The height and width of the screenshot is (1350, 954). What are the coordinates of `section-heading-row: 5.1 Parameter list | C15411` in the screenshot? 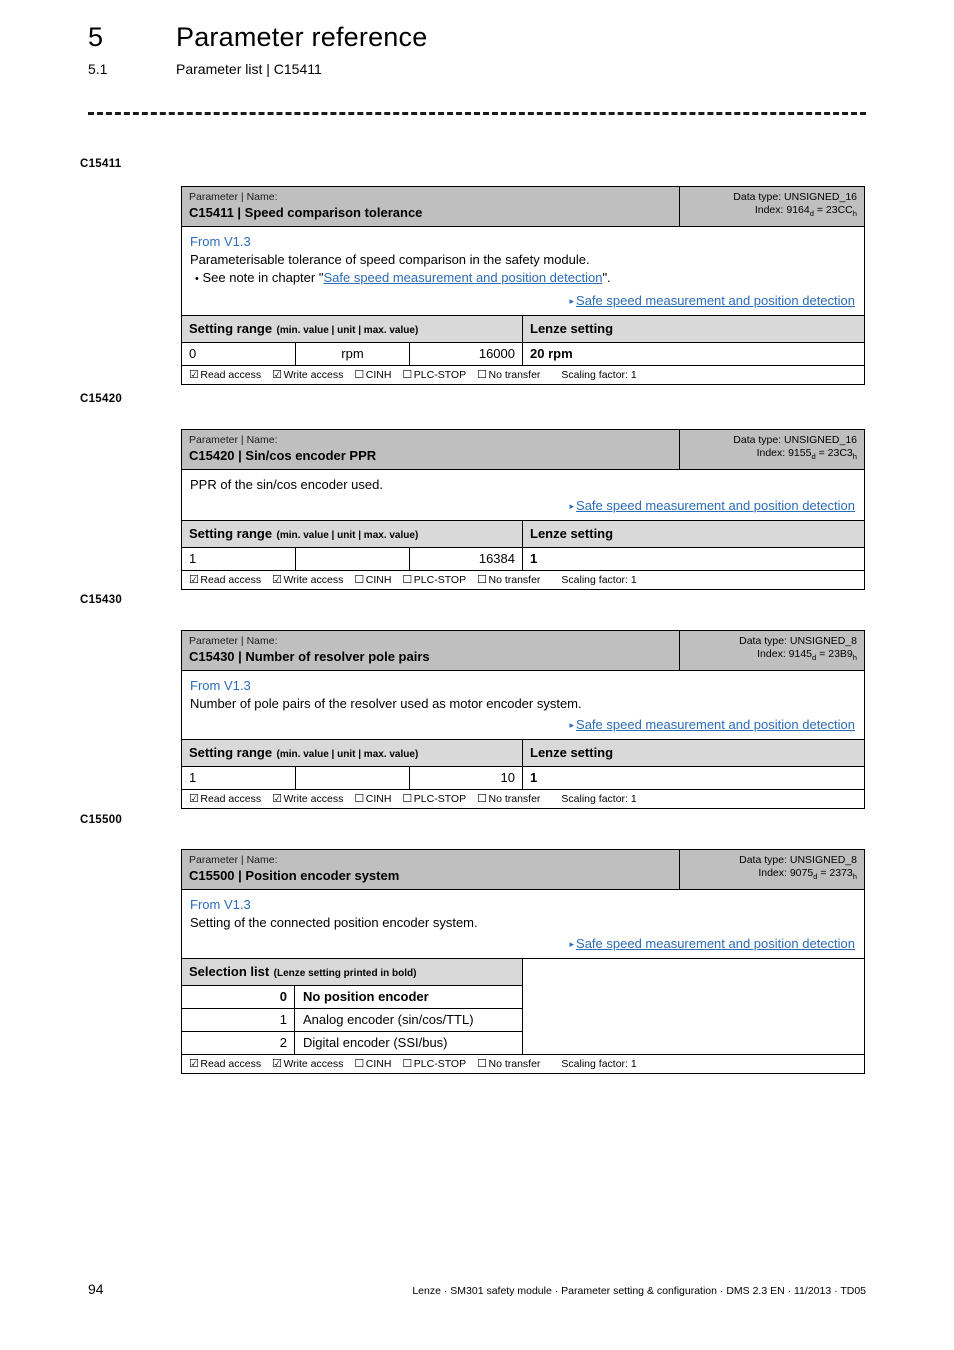 It's located at (483, 69).